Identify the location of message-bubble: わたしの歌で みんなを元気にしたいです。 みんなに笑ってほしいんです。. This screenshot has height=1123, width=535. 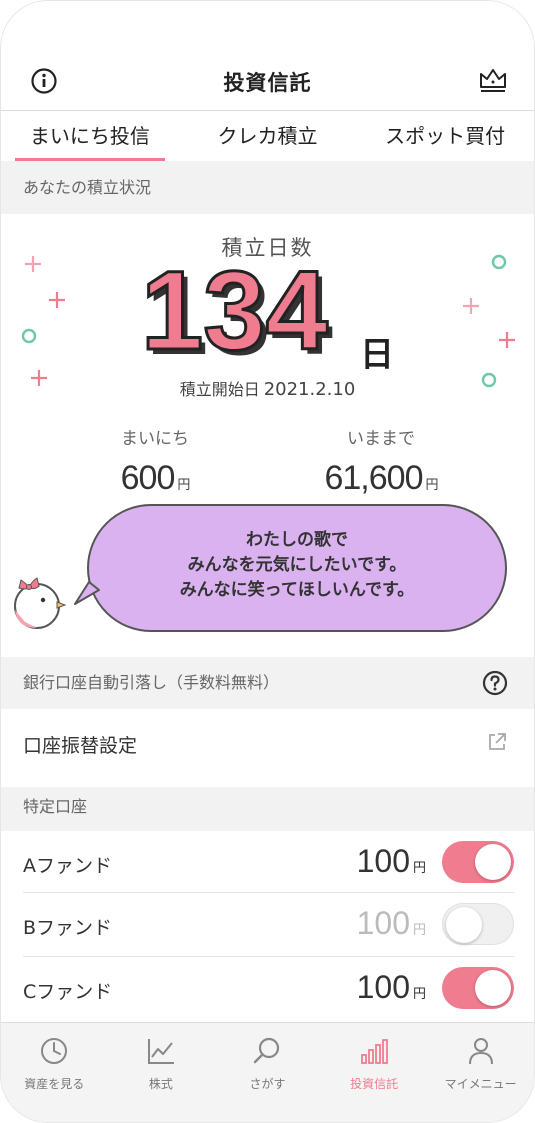
(297, 568).